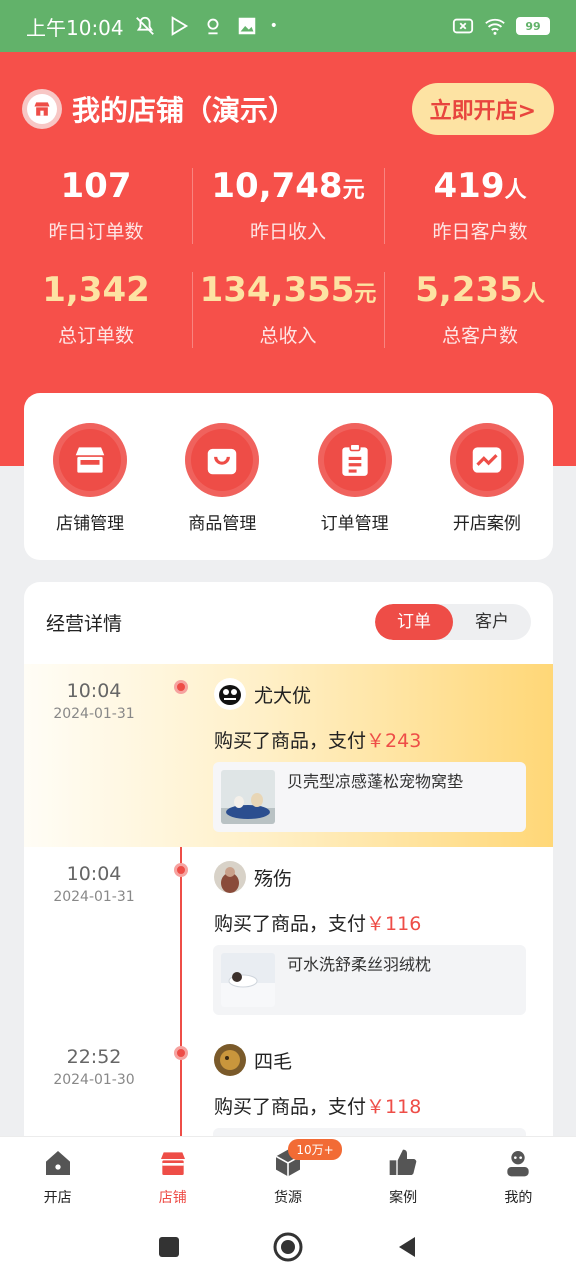 The image size is (576, 1280). What do you see at coordinates (144, 25) in the screenshot?
I see `mute-icon` at bounding box center [144, 25].